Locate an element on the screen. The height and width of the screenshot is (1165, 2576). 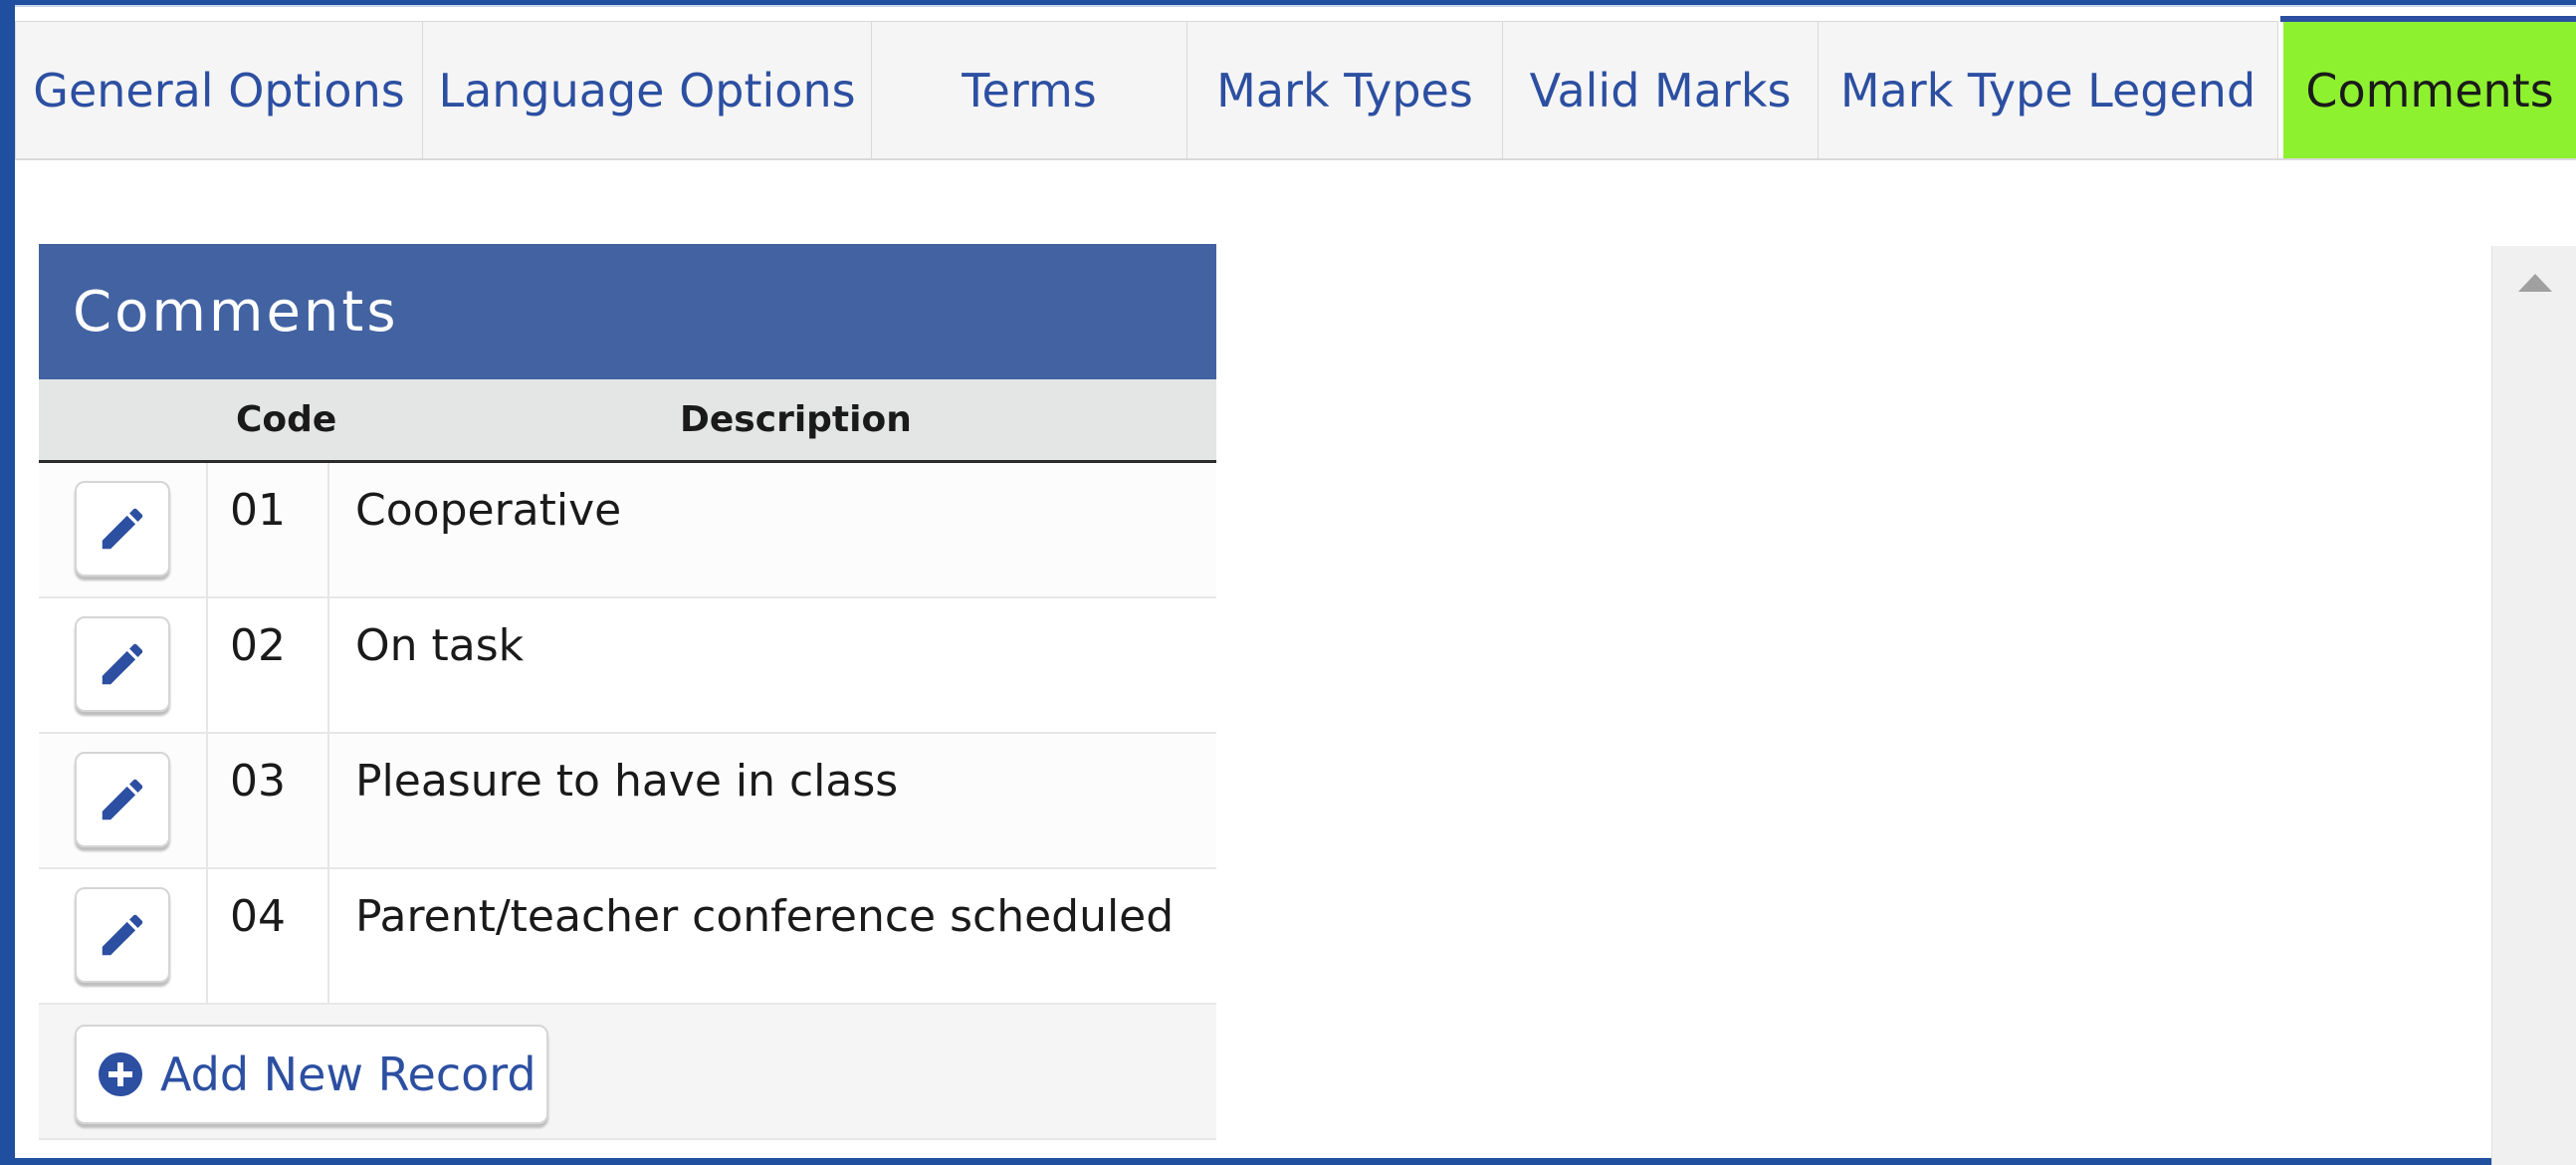
row-description: On task is located at coordinates (440, 646).